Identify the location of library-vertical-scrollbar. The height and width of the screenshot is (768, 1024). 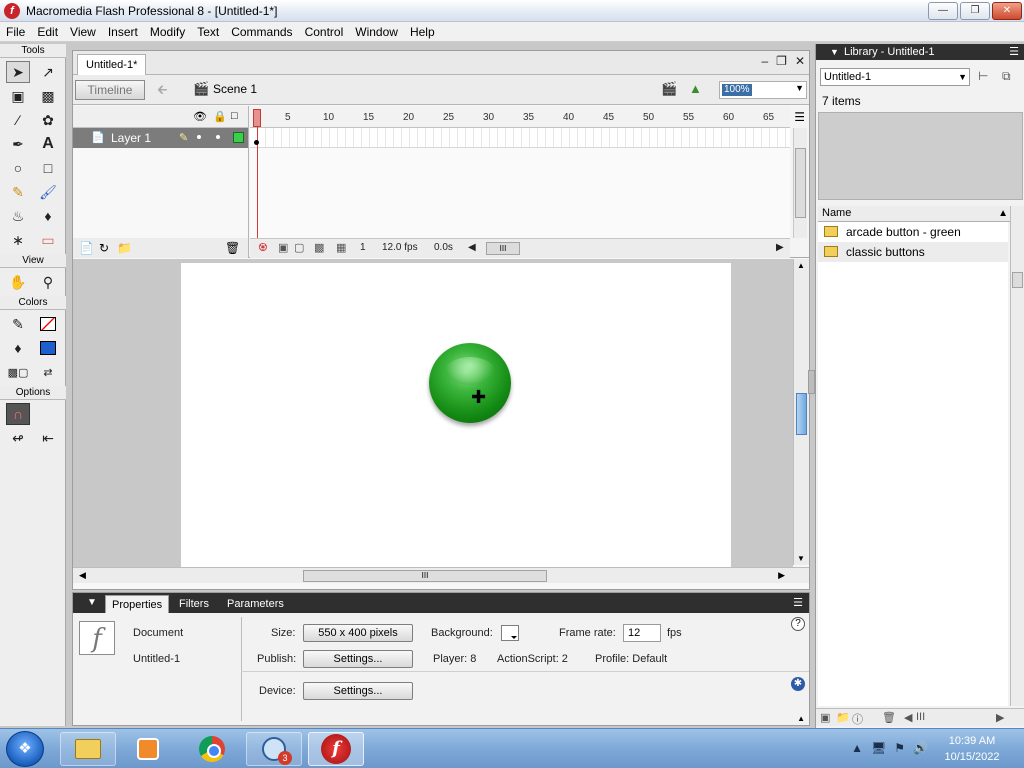
(1017, 456).